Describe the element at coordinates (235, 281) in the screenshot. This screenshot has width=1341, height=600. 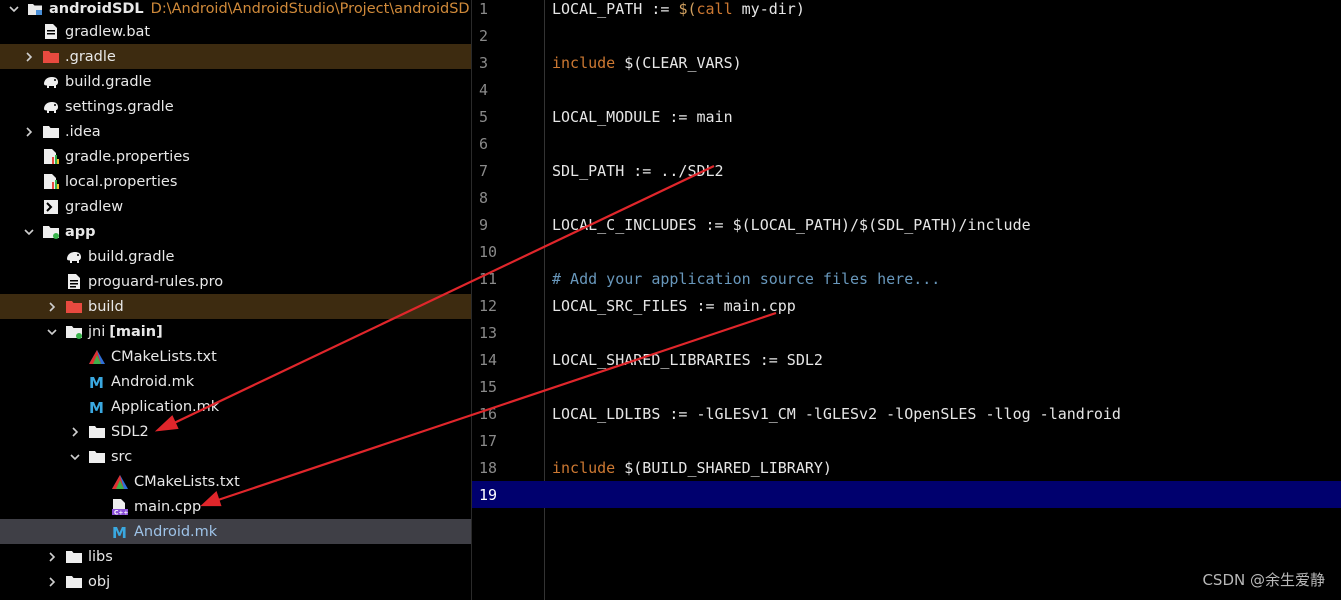
I see `tree-item: proguard-rules.pro` at that location.